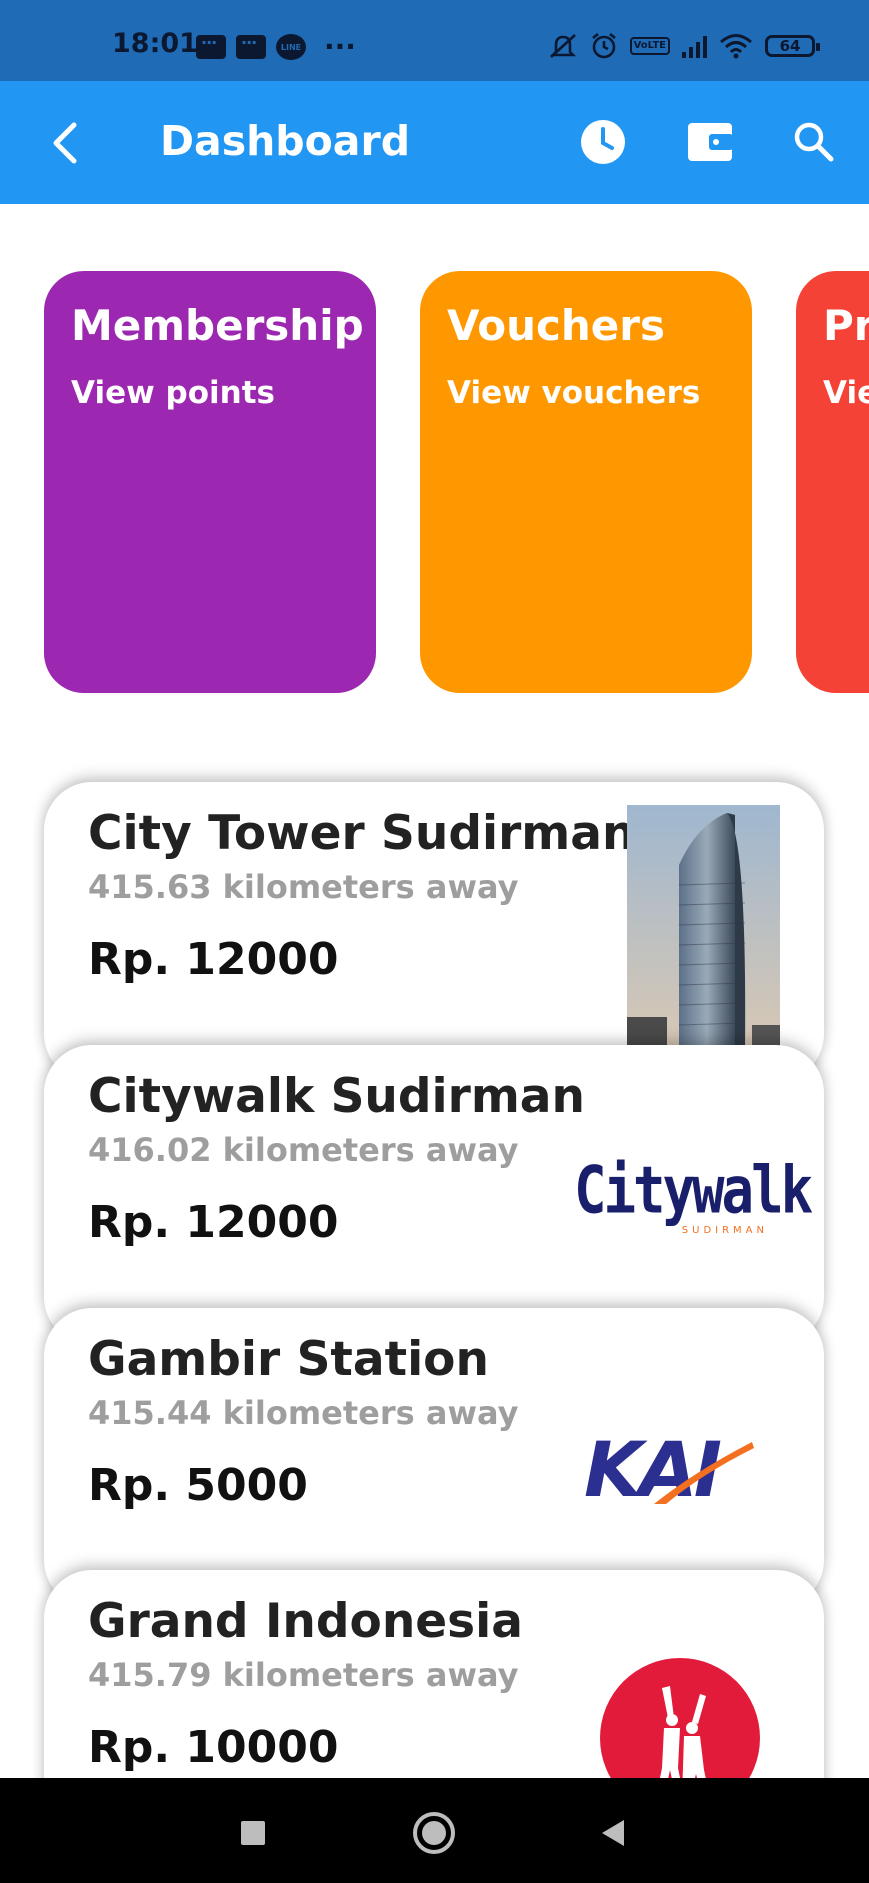 The image size is (869, 1883). I want to click on clock-icon, so click(603, 142).